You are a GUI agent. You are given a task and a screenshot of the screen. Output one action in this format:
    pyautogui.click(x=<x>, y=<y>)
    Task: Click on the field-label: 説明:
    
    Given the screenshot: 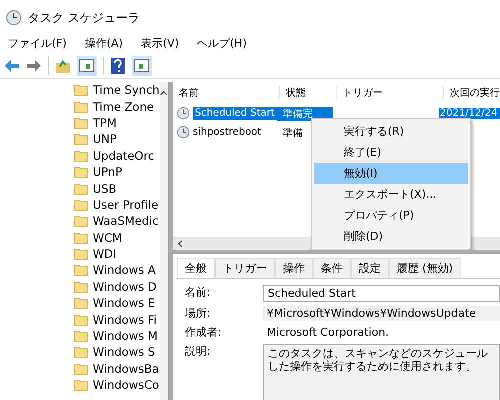 What is the action you would take?
    pyautogui.click(x=198, y=351)
    